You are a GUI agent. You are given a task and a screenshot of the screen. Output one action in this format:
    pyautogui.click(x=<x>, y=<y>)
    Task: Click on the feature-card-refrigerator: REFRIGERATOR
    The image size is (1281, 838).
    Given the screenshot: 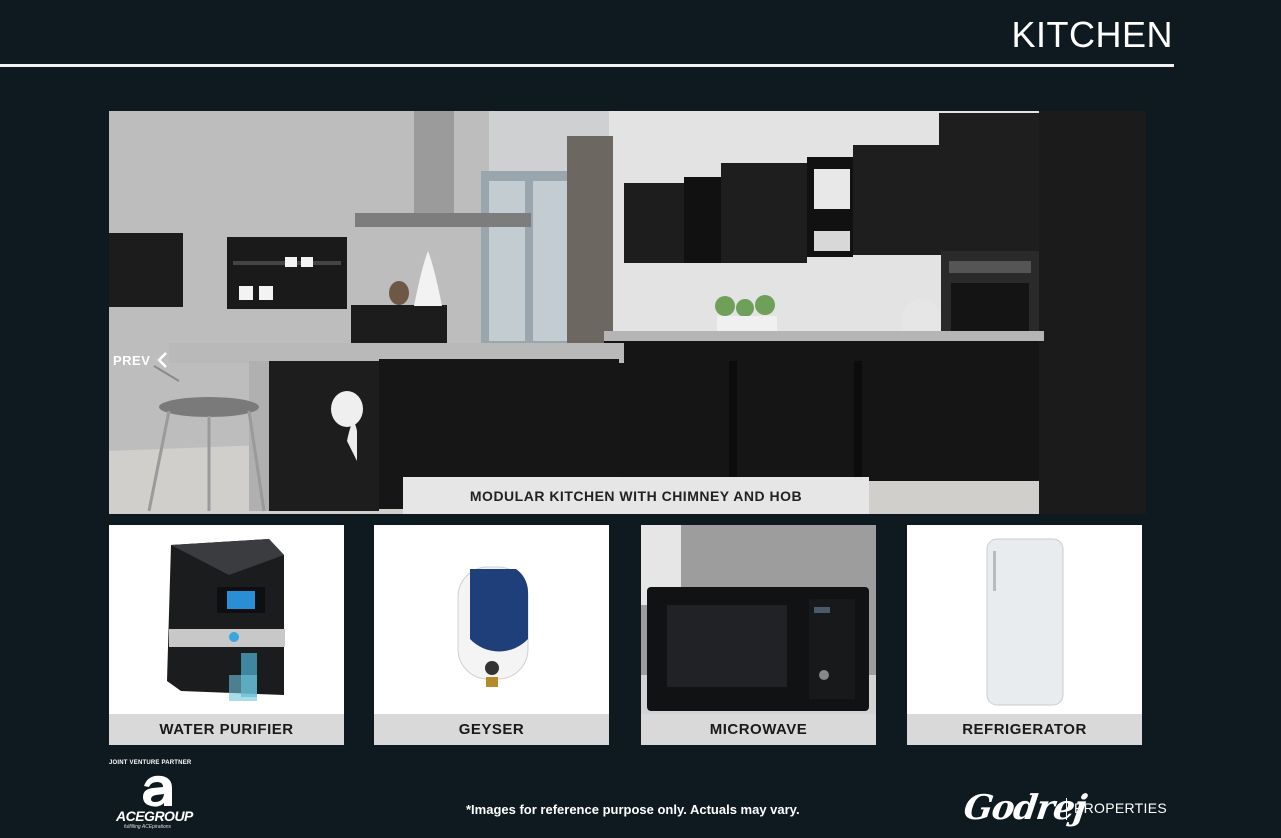 What is the action you would take?
    pyautogui.click(x=1024, y=635)
    